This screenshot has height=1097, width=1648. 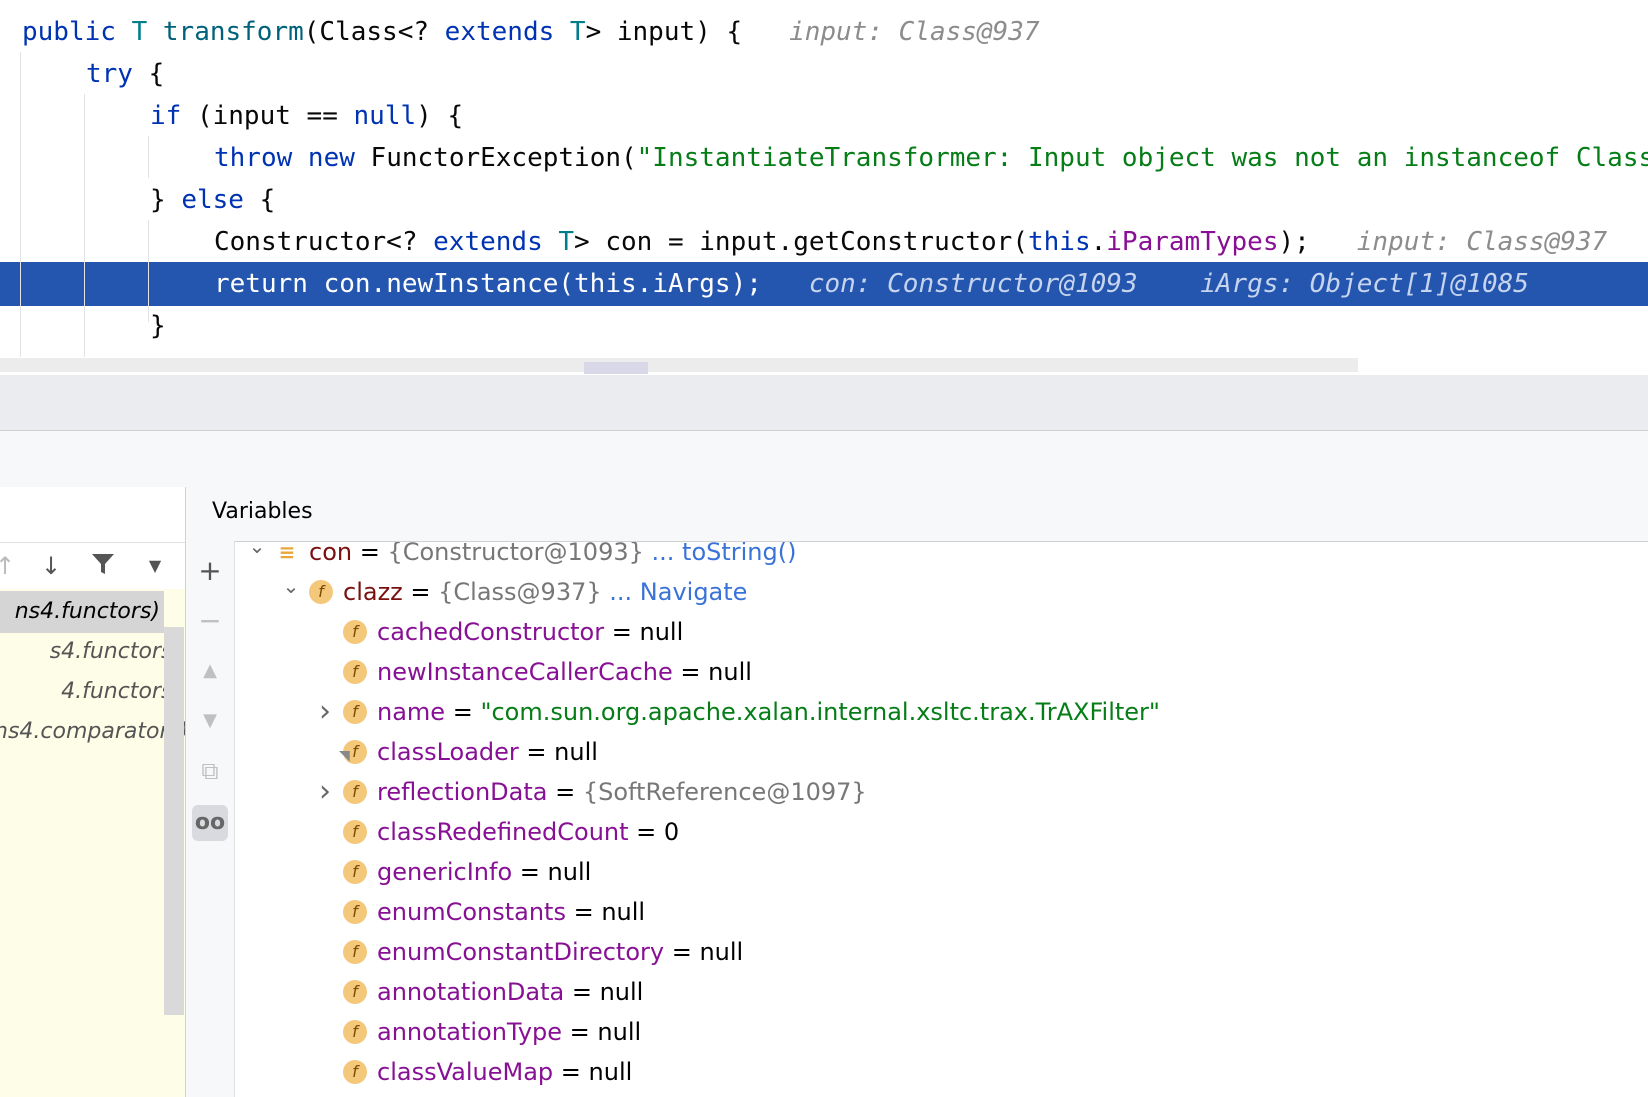 What do you see at coordinates (616, 368) in the screenshot?
I see `editor-scrollbar-thumb` at bounding box center [616, 368].